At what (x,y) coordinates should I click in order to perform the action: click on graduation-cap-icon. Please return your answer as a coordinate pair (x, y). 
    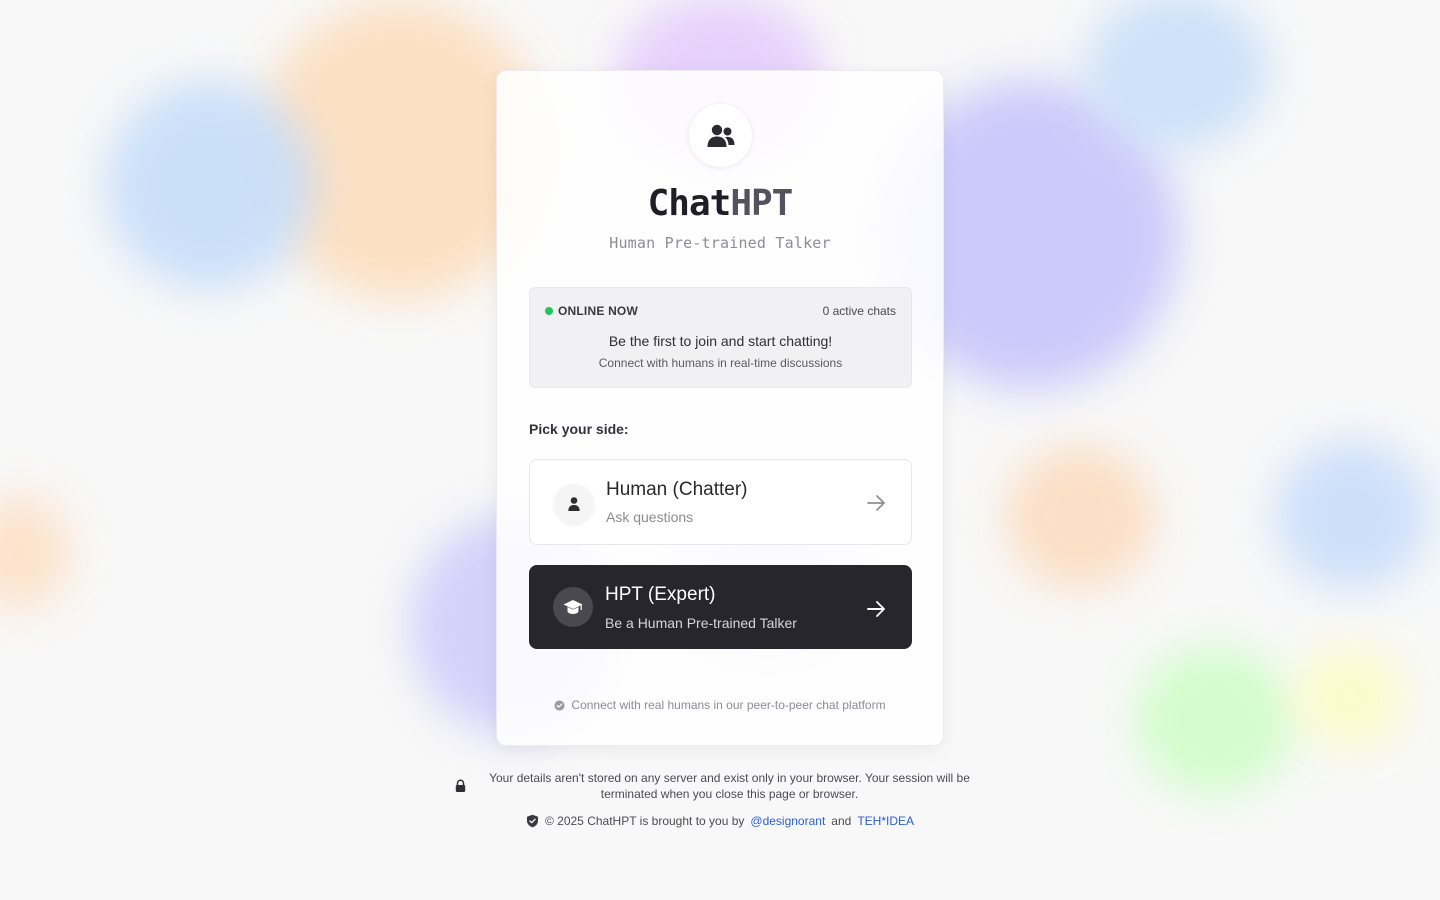
    Looking at the image, I should click on (573, 607).